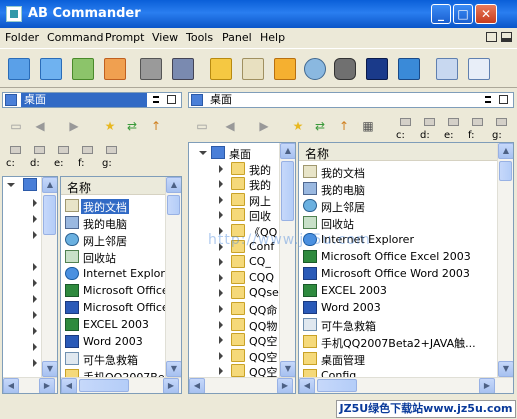 The image size is (517, 419). I want to click on drive-e: e:, so click(64, 160).